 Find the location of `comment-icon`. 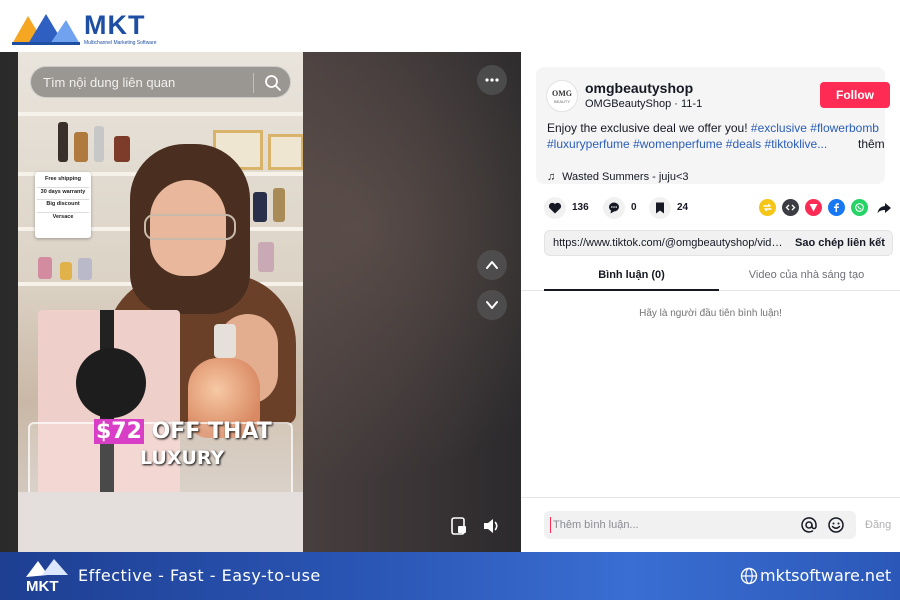

comment-icon is located at coordinates (614, 208).